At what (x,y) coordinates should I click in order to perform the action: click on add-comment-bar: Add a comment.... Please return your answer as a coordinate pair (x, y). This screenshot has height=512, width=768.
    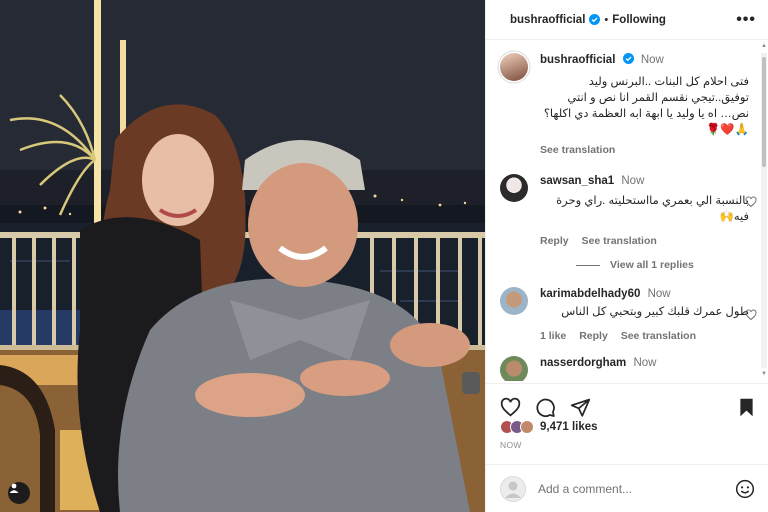
    Looking at the image, I should click on (627, 488).